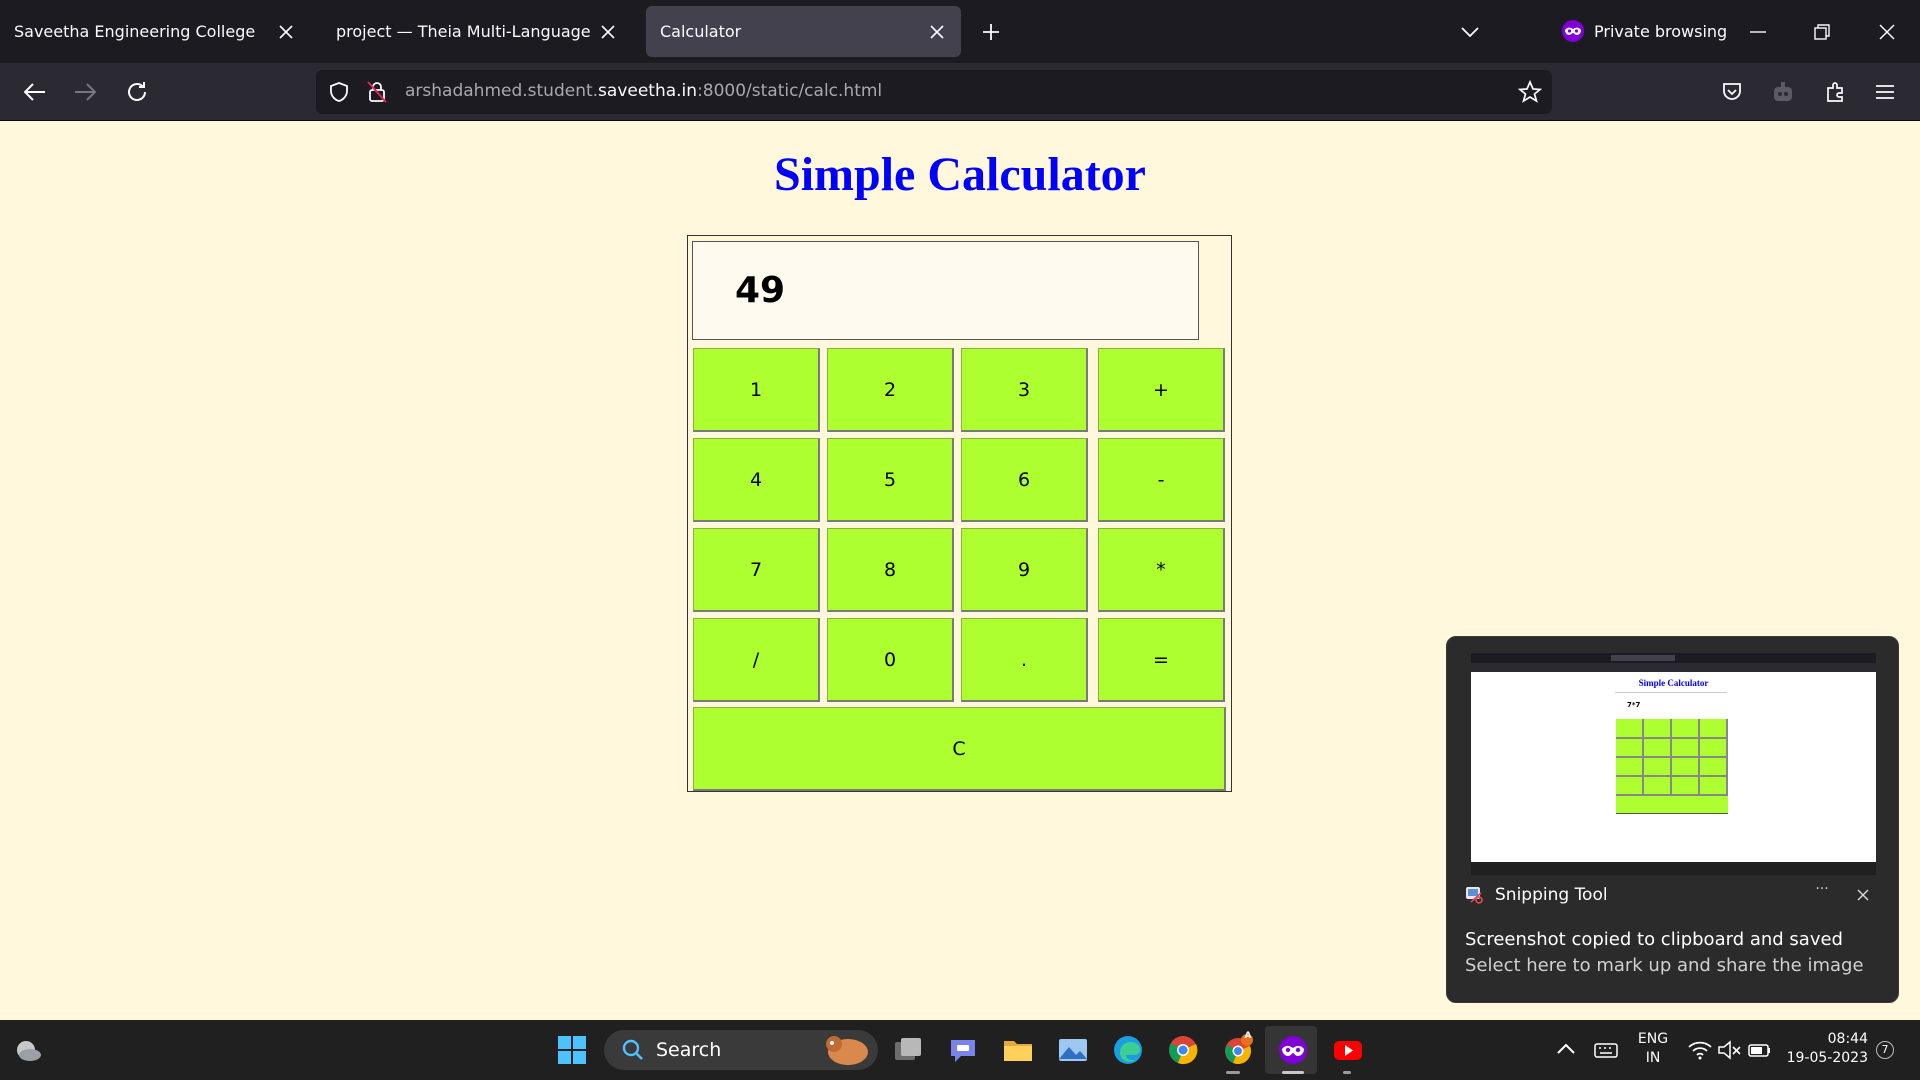 The height and width of the screenshot is (1080, 1920). What do you see at coordinates (1672, 805) in the screenshot?
I see `thumb-clear-key` at bounding box center [1672, 805].